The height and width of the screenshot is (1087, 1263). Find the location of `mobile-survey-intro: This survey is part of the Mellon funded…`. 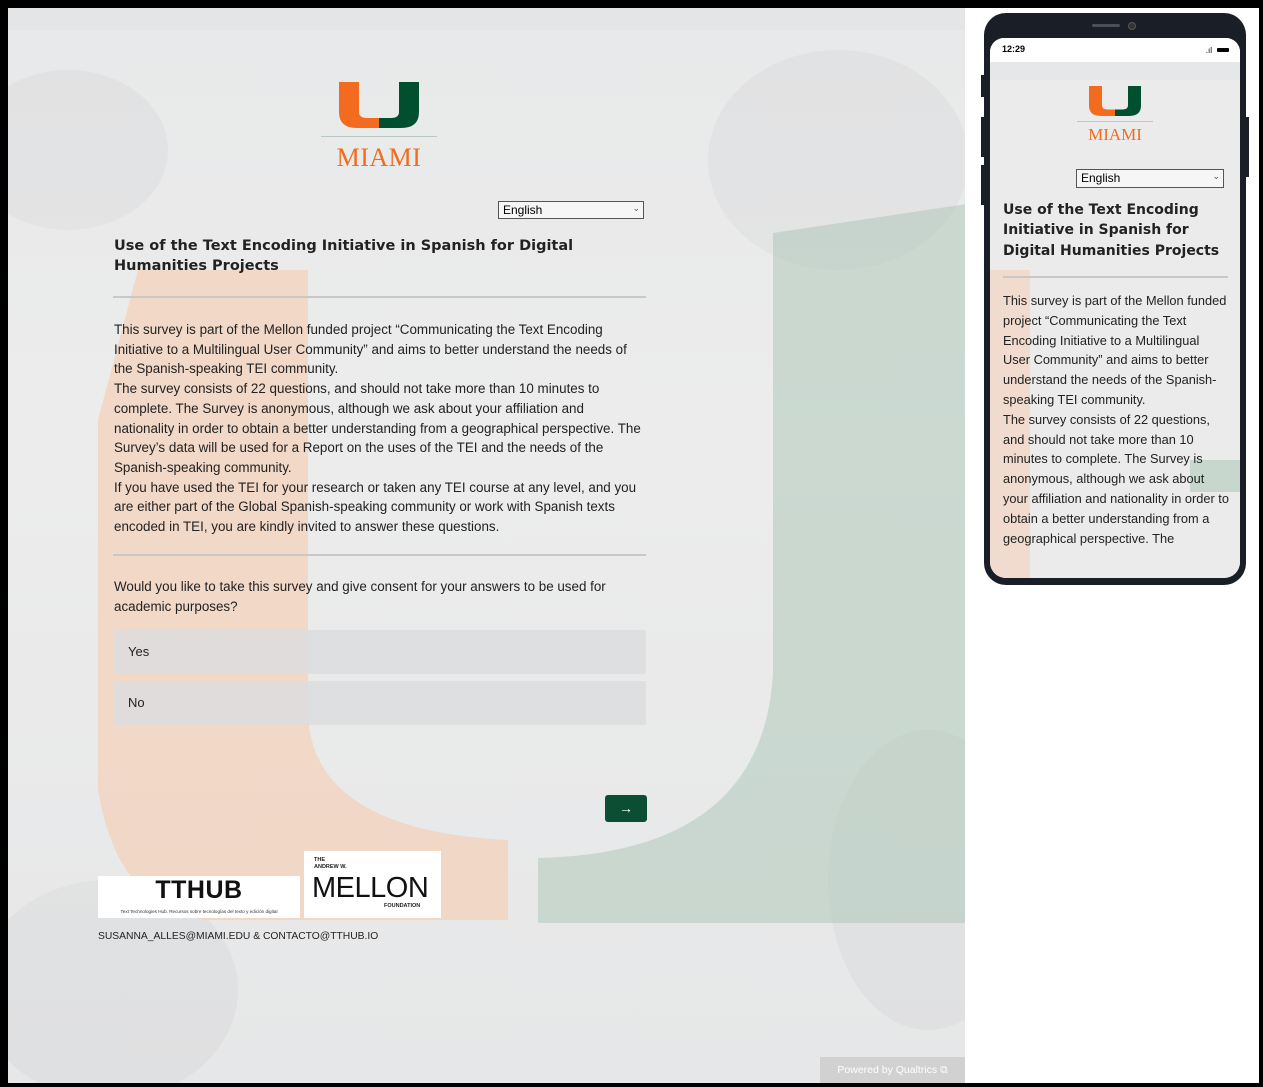

mobile-survey-intro: This survey is part of the Mellon funded… is located at coordinates (1116, 419).